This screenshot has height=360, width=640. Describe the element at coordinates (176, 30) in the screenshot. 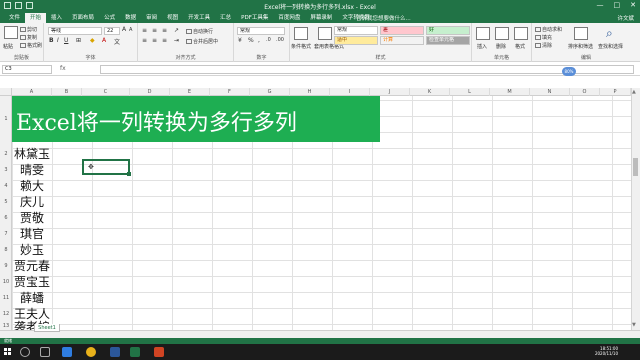

I see `orientation-icon: ↗` at that location.